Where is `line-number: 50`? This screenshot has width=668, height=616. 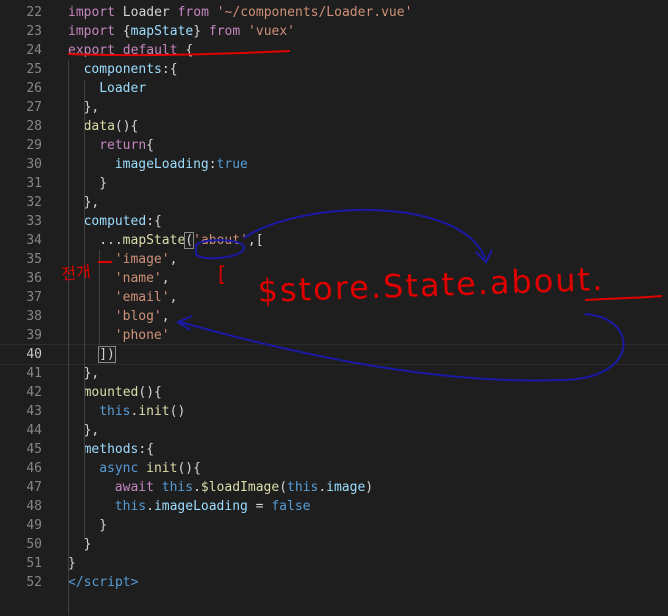 line-number: 50 is located at coordinates (34, 544).